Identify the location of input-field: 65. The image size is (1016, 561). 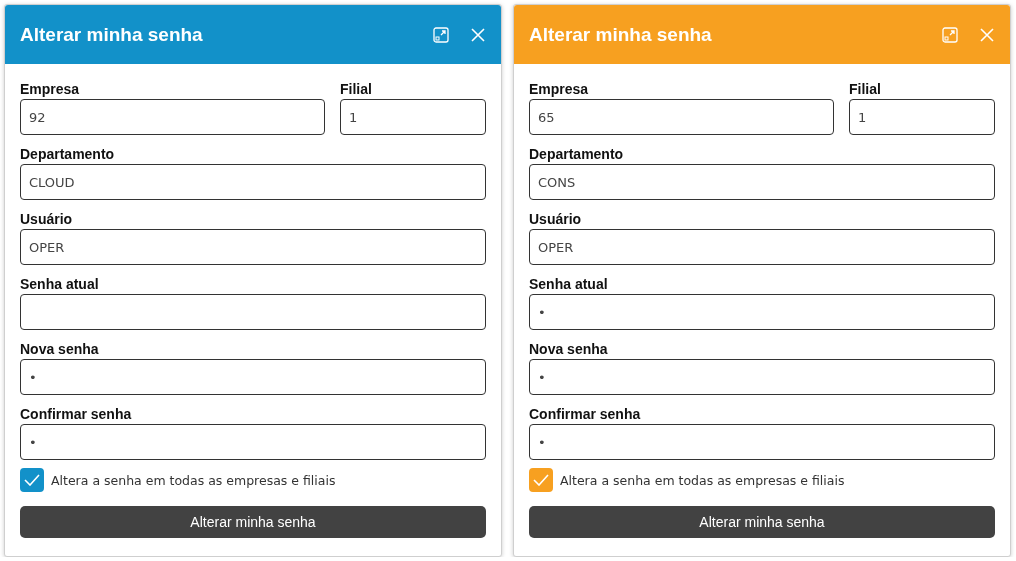
(681, 117).